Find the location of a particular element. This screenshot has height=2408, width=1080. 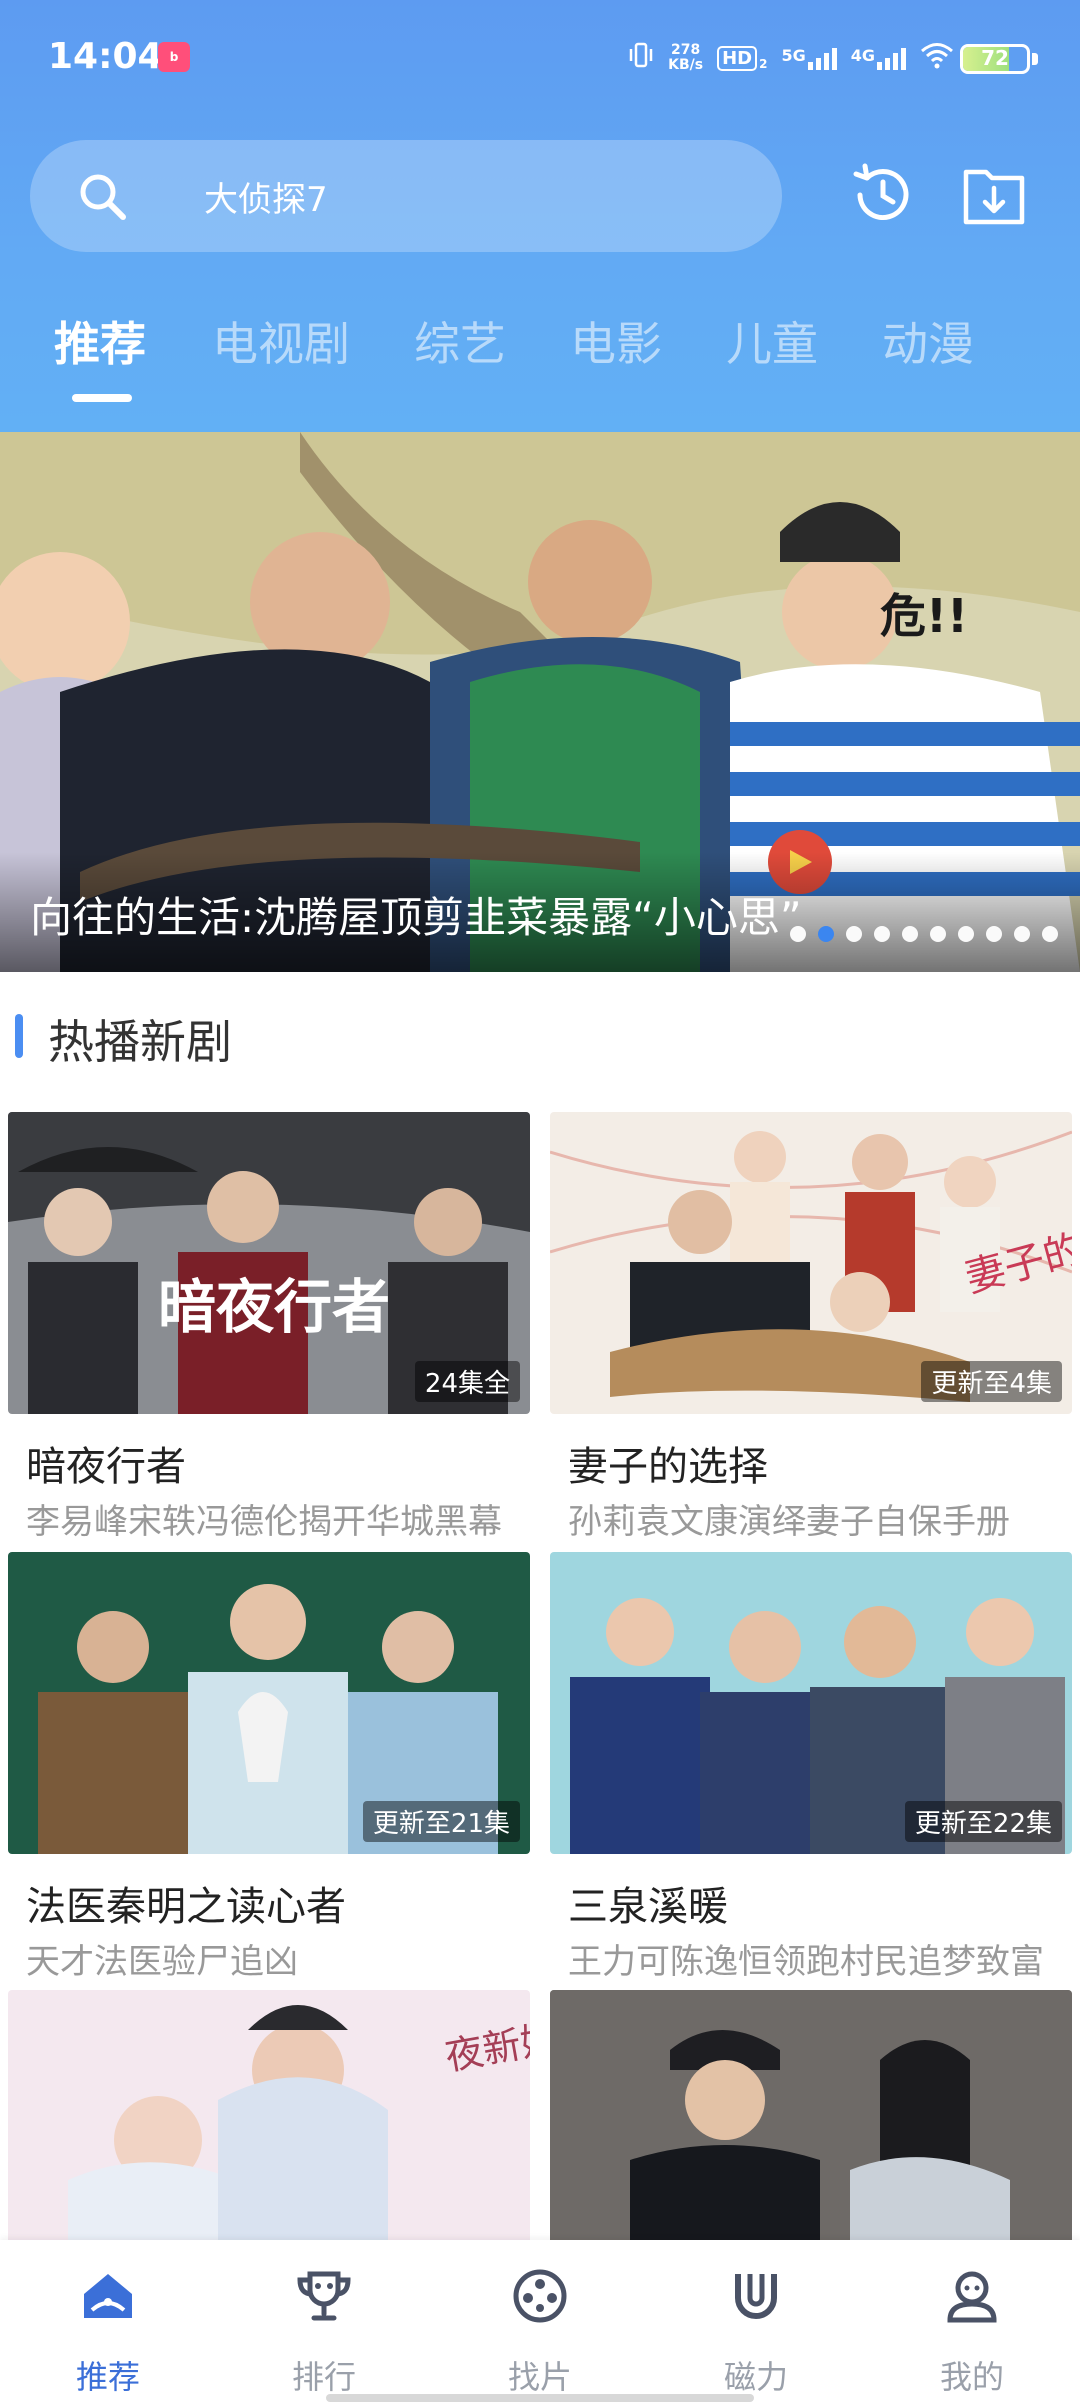

tab-kids: 儿童 is located at coordinates (772, 341).